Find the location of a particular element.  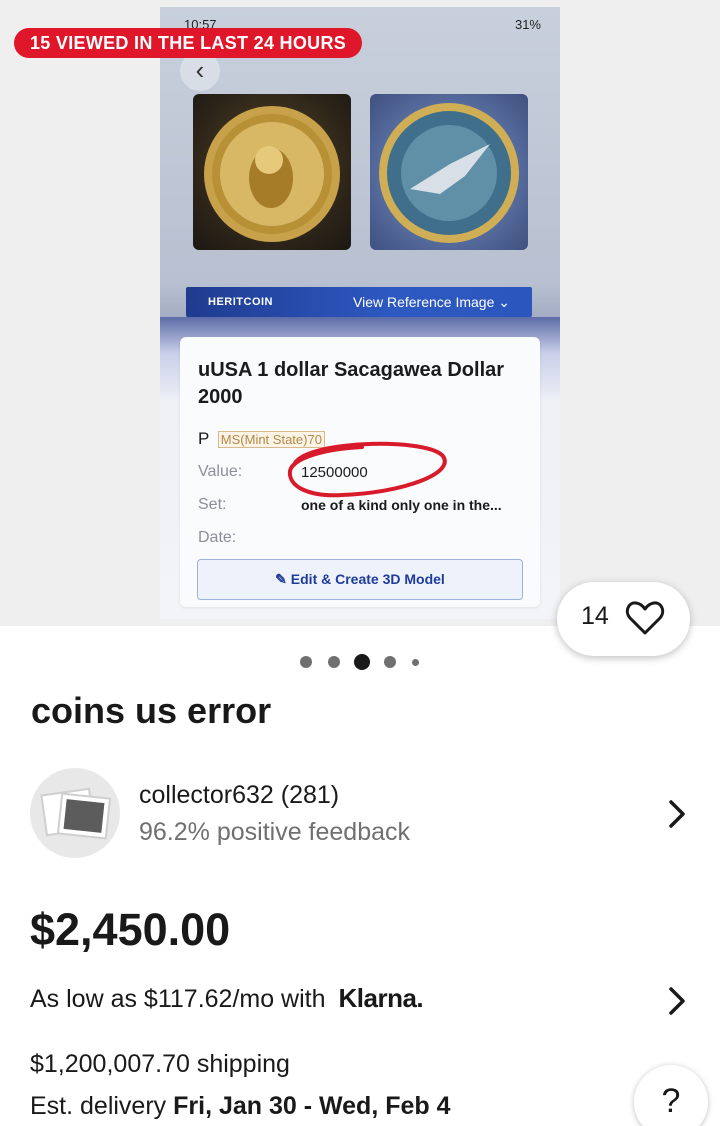

grade-letter: P is located at coordinates (204, 438).